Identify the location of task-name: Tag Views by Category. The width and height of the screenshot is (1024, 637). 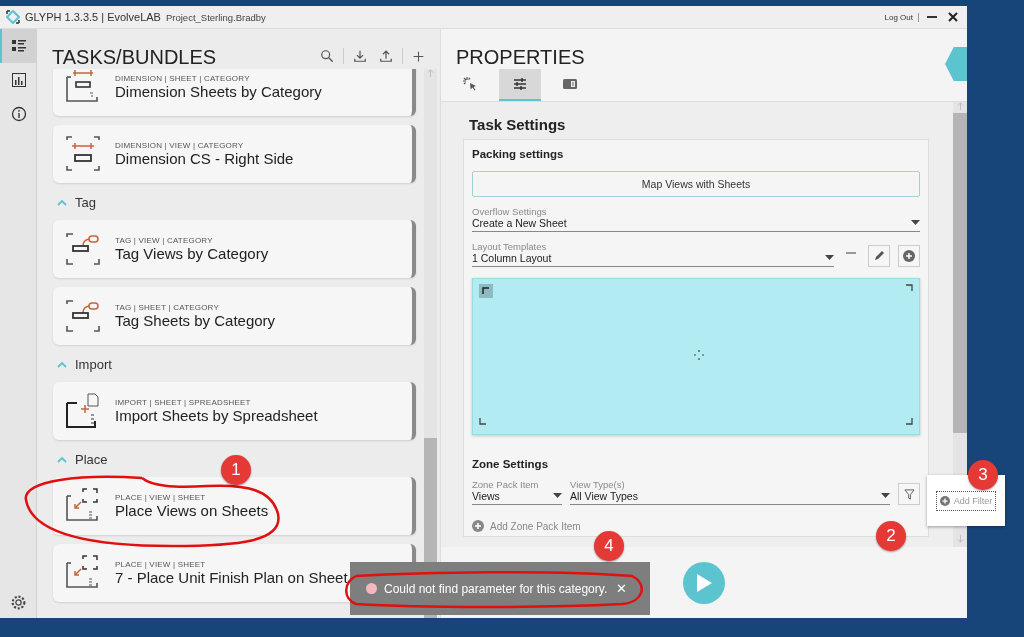
(192, 253).